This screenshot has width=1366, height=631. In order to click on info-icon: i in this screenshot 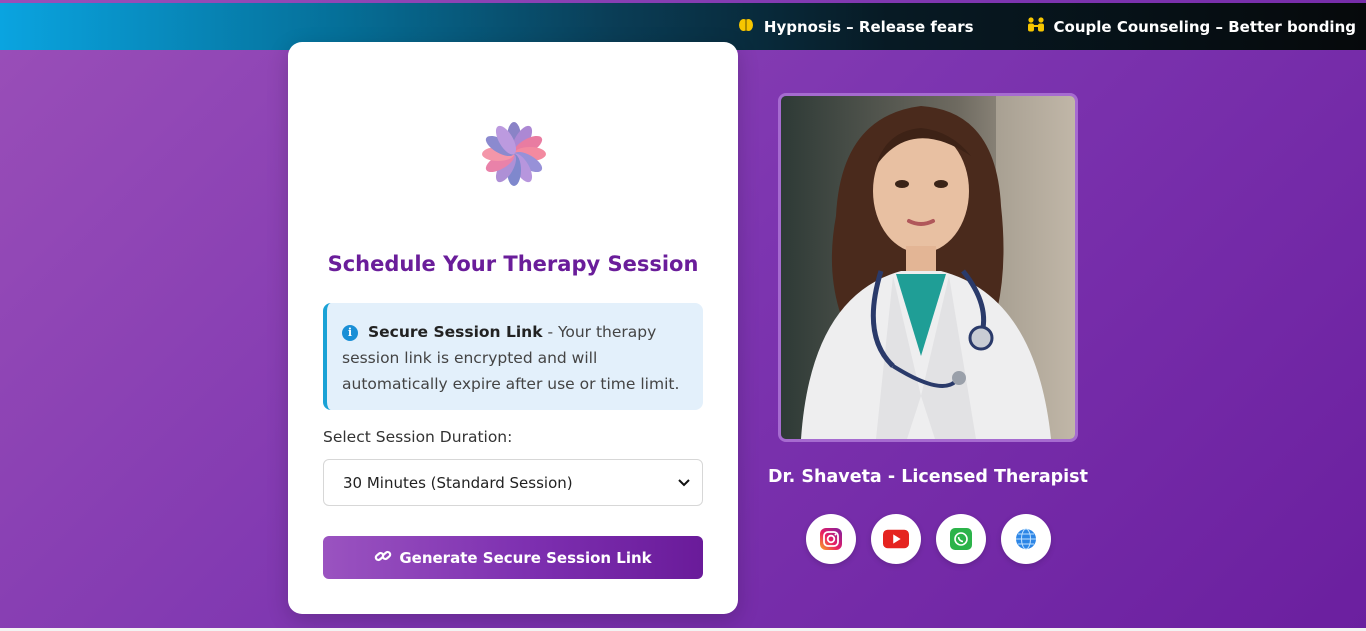, I will do `click(350, 333)`.